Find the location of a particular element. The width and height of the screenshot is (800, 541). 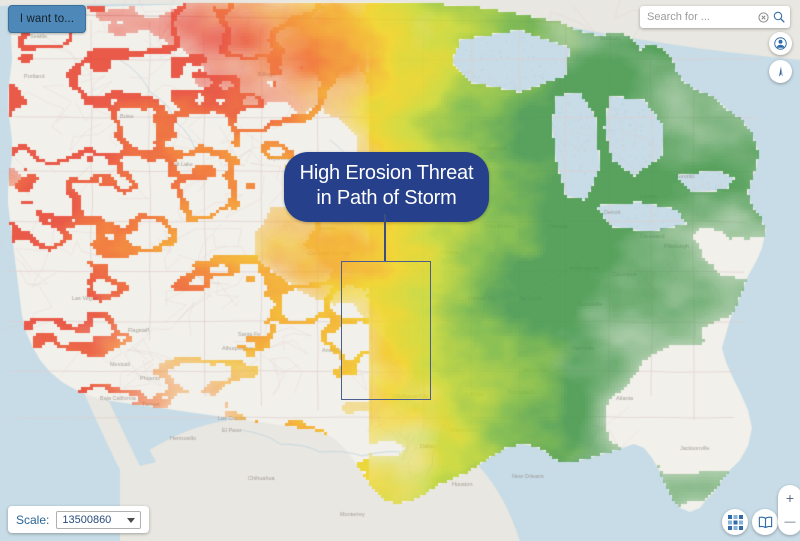

scale-label: Scale: is located at coordinates (33, 519).